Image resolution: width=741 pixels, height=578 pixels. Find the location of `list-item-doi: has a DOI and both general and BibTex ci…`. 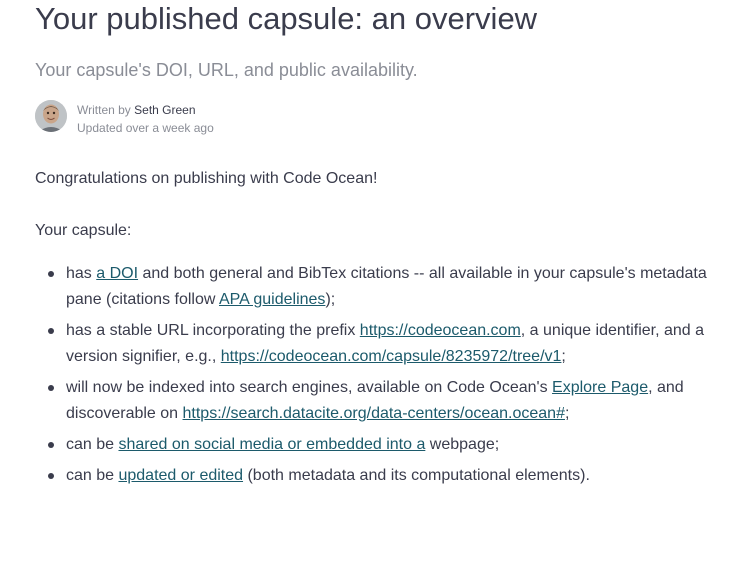

list-item-doi: has a DOI and both general and BibTex ci… is located at coordinates (382, 287).